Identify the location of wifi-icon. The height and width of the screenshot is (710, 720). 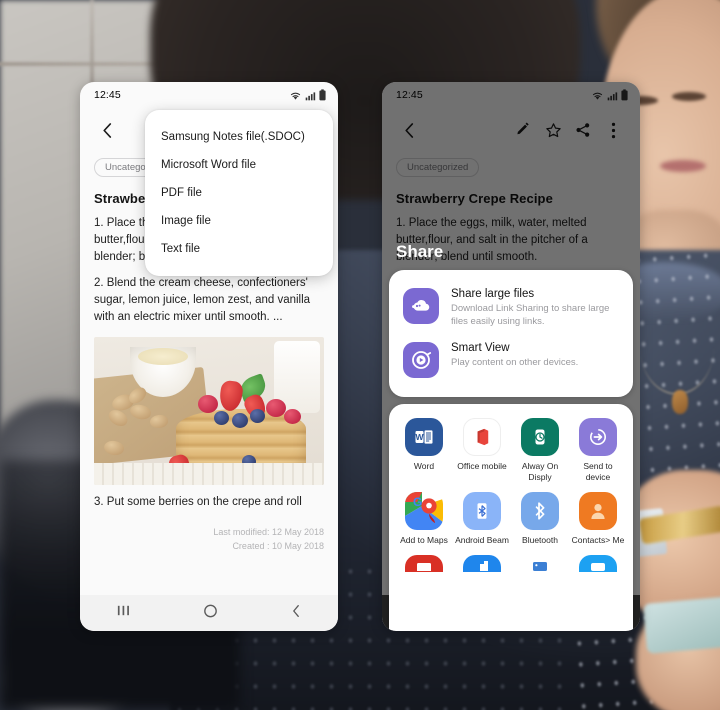
(295, 96).